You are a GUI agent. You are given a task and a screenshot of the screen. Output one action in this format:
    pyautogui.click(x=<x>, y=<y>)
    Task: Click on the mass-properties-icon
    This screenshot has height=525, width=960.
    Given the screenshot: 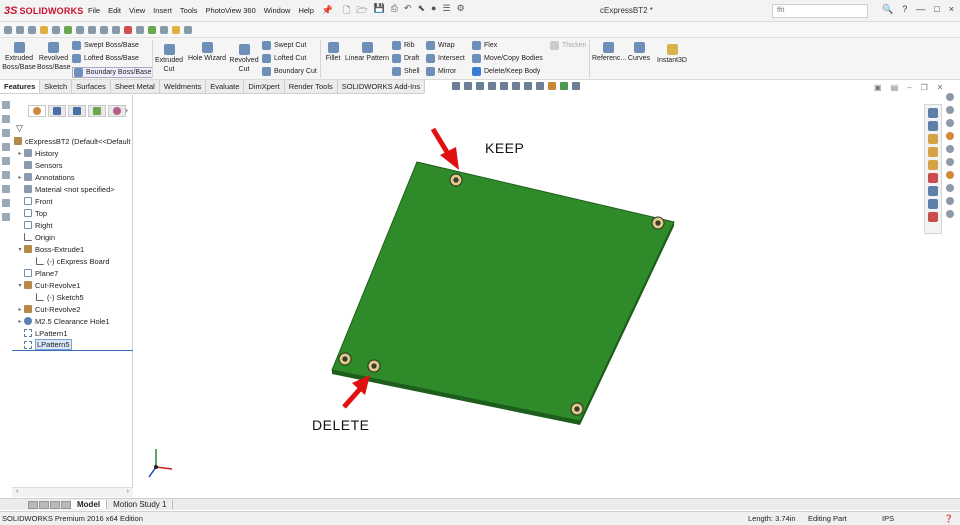 What is the action you would take?
    pyautogui.click(x=56, y=29)
    